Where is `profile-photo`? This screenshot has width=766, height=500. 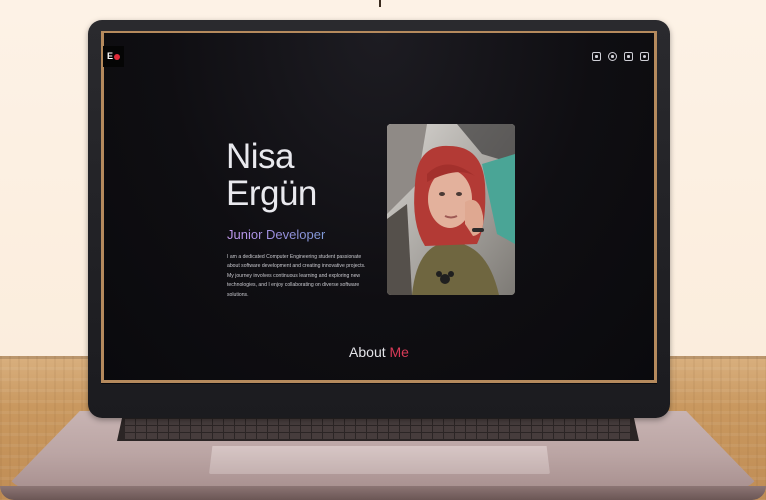 profile-photo is located at coordinates (451, 209).